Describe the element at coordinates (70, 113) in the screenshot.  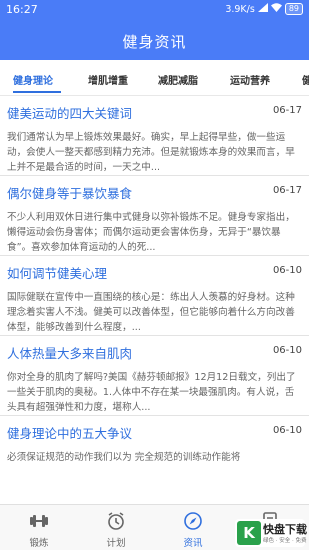
I see `article-title: 健美运动的四大关键词` at that location.